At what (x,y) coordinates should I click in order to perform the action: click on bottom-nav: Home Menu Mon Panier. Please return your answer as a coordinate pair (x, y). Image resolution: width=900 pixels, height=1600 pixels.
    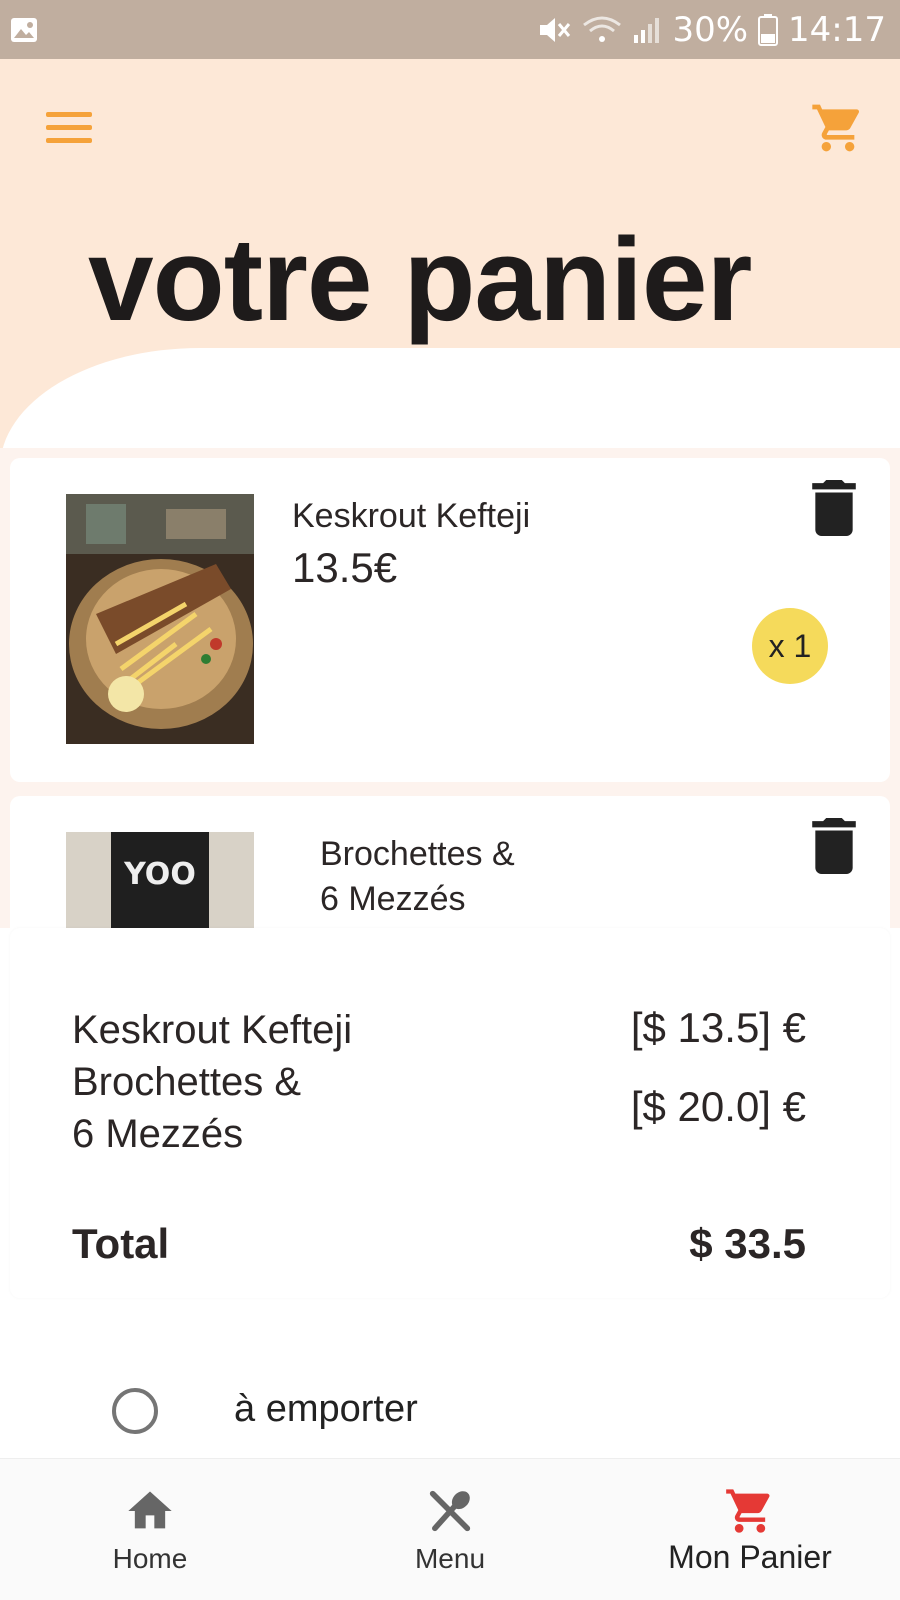
    Looking at the image, I should click on (450, 1529).